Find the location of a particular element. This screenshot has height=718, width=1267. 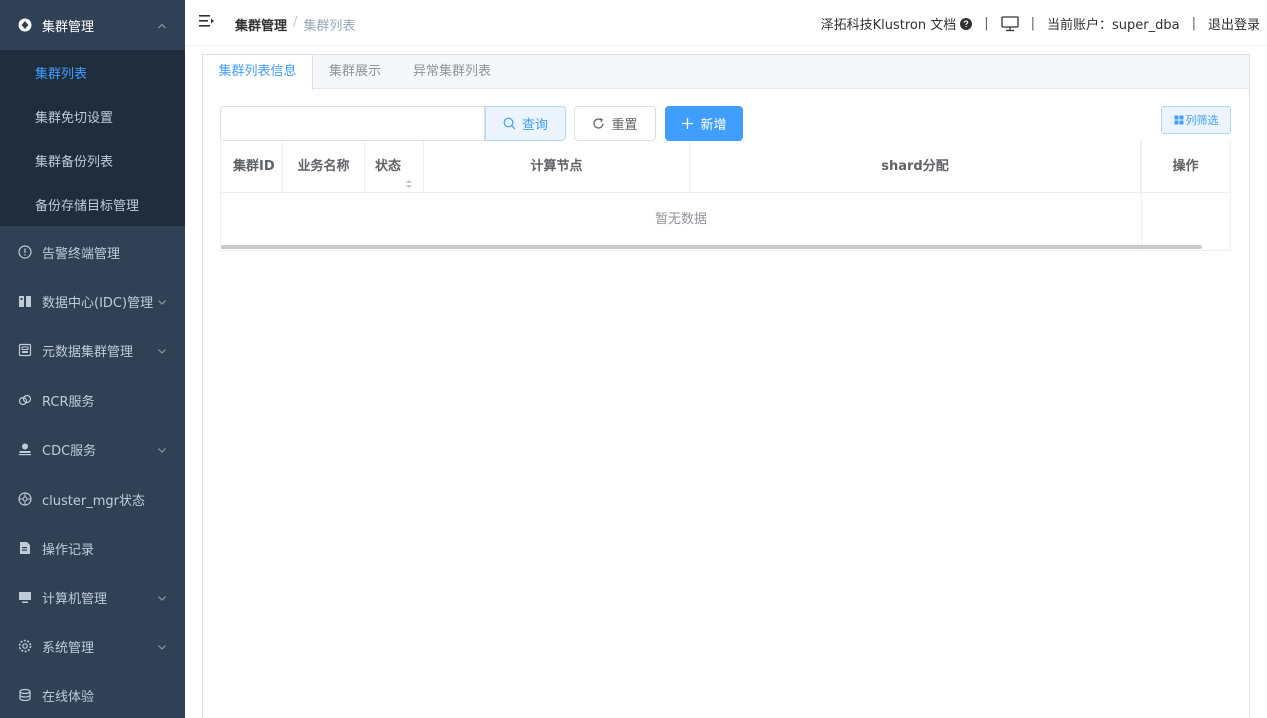

column-filter-button: 列筛选 is located at coordinates (1196, 120).